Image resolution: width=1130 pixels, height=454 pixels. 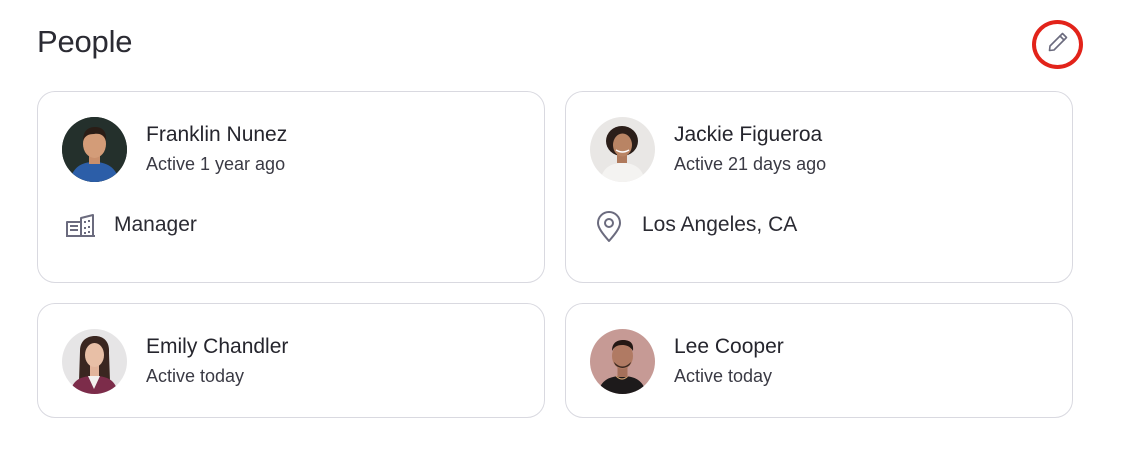 I want to click on person-name: Lee Cooper, so click(x=729, y=346).